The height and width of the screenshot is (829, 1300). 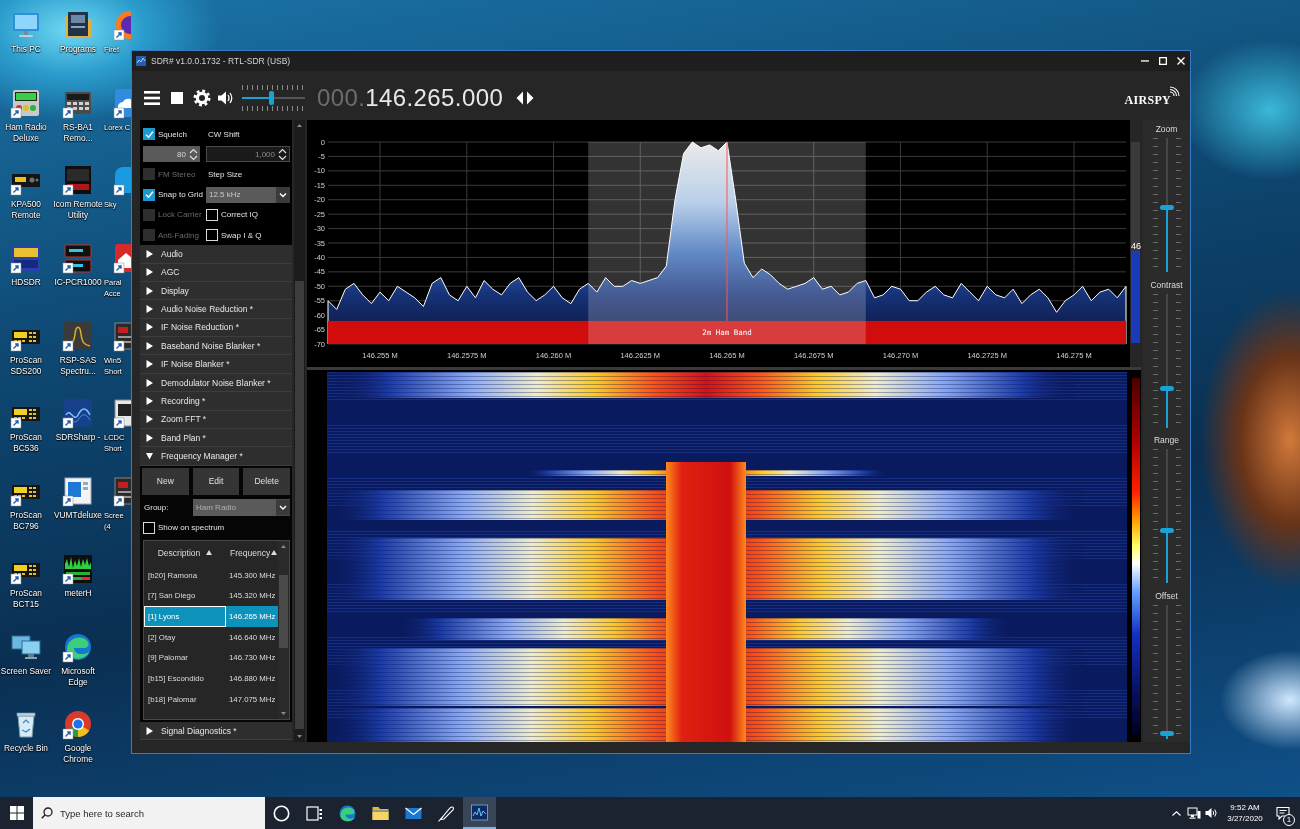 What do you see at coordinates (122, 258) in the screenshot?
I see `house-icon` at bounding box center [122, 258].